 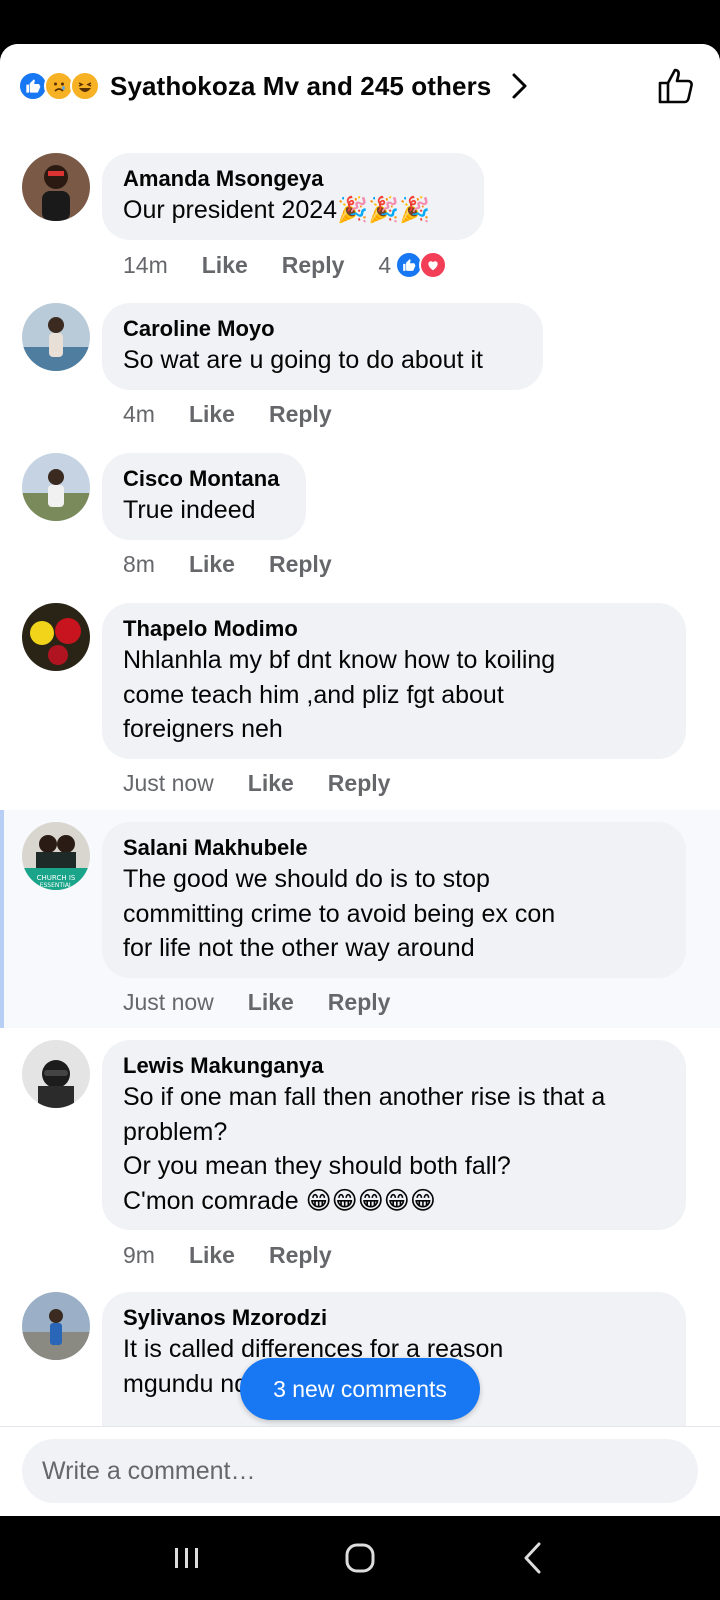 I want to click on home-icon, so click(x=360, y=1558).